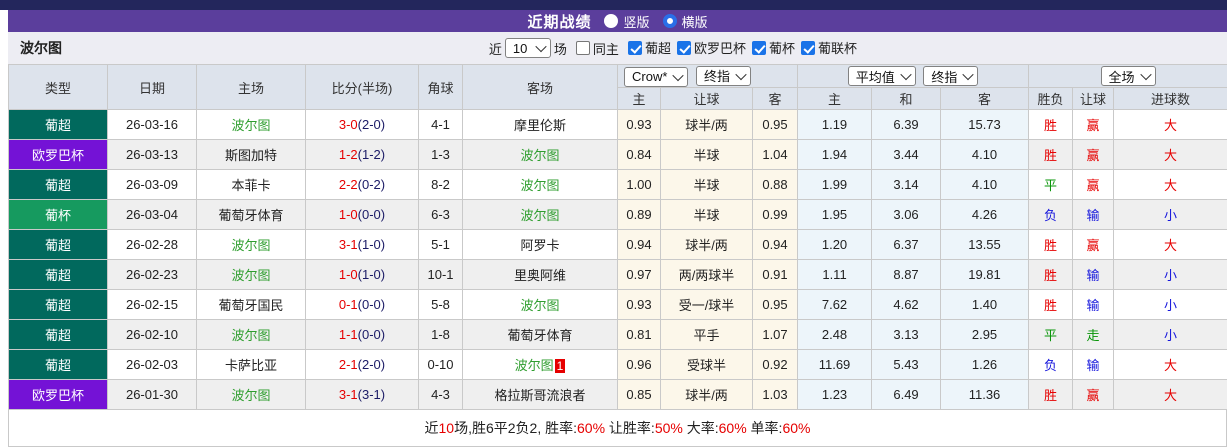 The image size is (1227, 448). Describe the element at coordinates (639, 274) in the screenshot. I see `cell-asia-home-odds: 0.97` at that location.